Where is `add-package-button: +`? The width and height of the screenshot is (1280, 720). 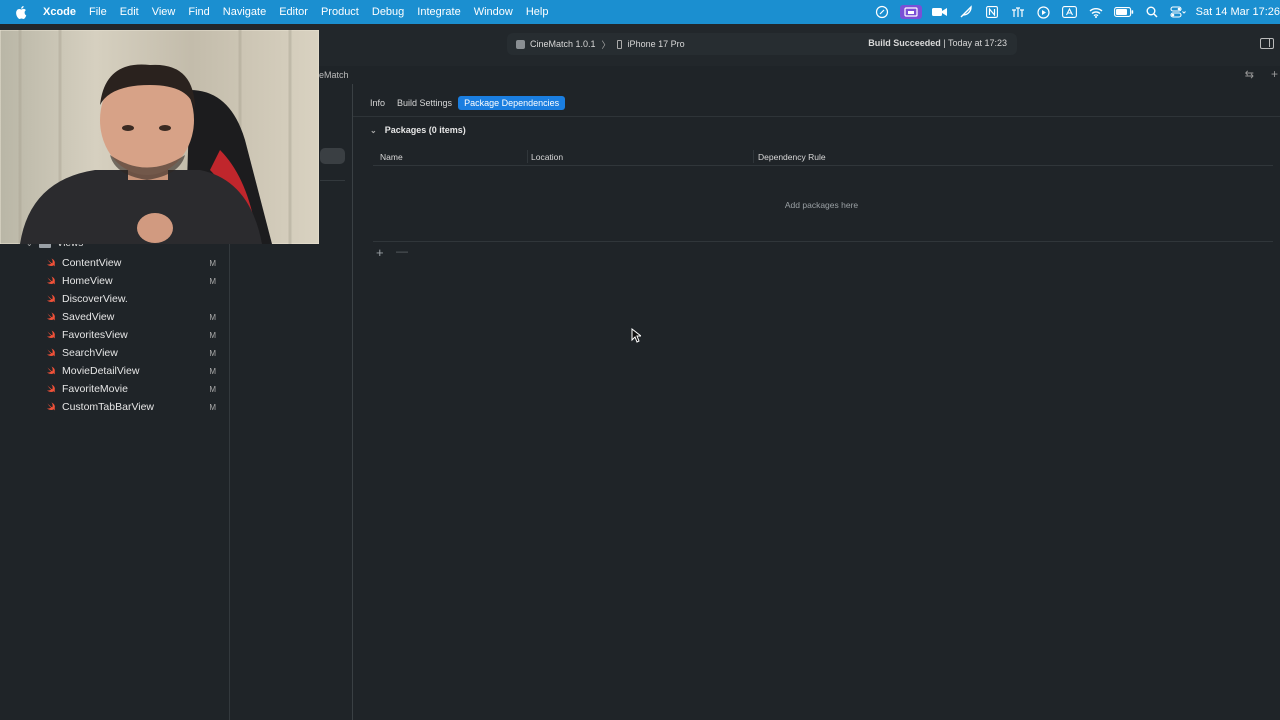 add-package-button: + is located at coordinates (380, 252).